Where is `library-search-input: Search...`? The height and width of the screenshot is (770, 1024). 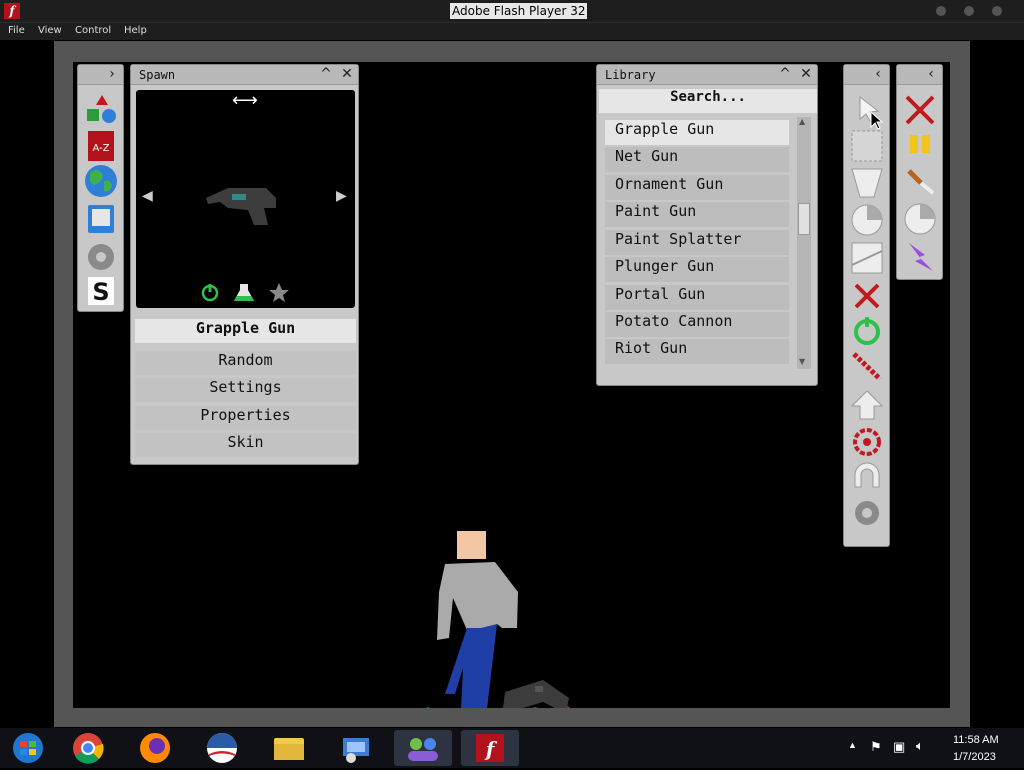 library-search-input: Search... is located at coordinates (708, 101).